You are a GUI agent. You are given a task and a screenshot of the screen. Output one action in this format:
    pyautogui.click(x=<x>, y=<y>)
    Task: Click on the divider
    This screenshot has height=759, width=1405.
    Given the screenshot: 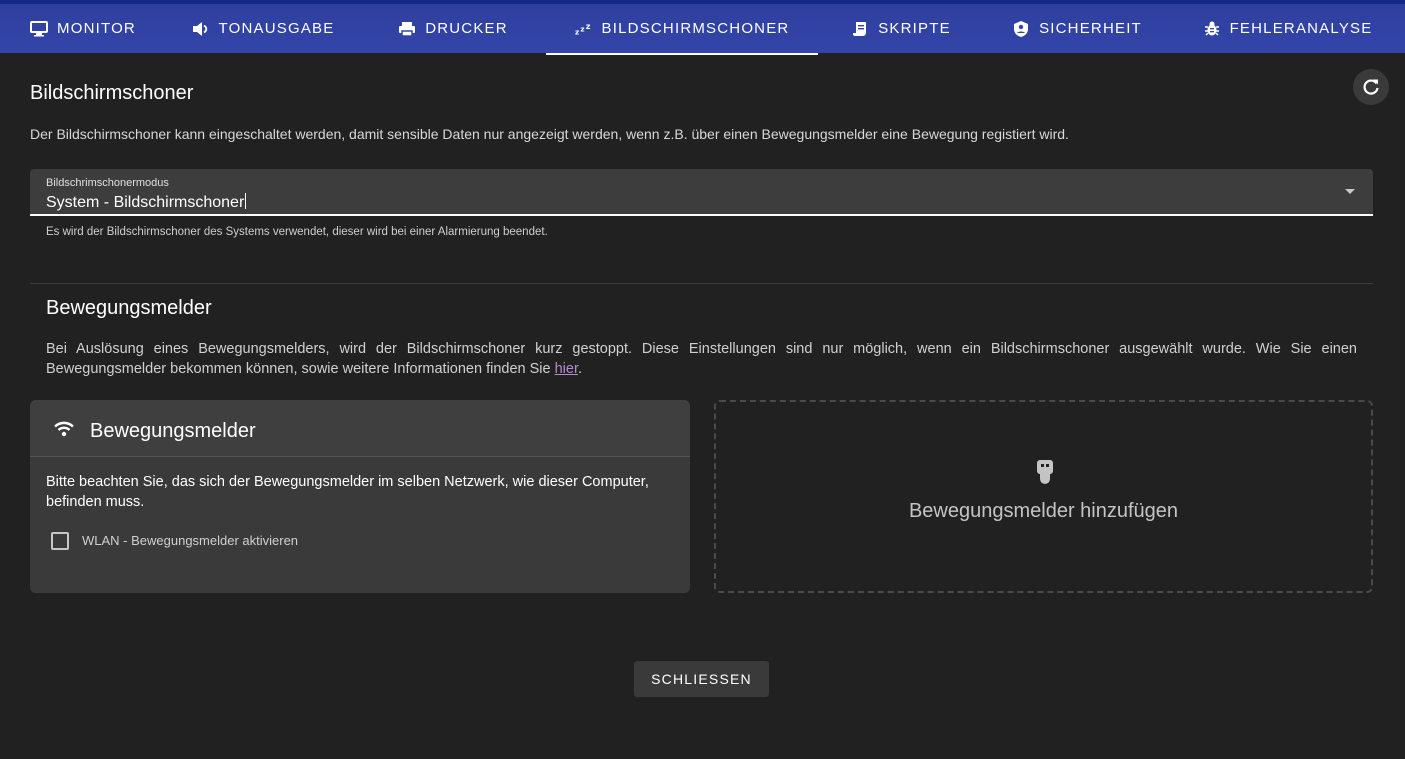 What is the action you would take?
    pyautogui.click(x=701, y=283)
    